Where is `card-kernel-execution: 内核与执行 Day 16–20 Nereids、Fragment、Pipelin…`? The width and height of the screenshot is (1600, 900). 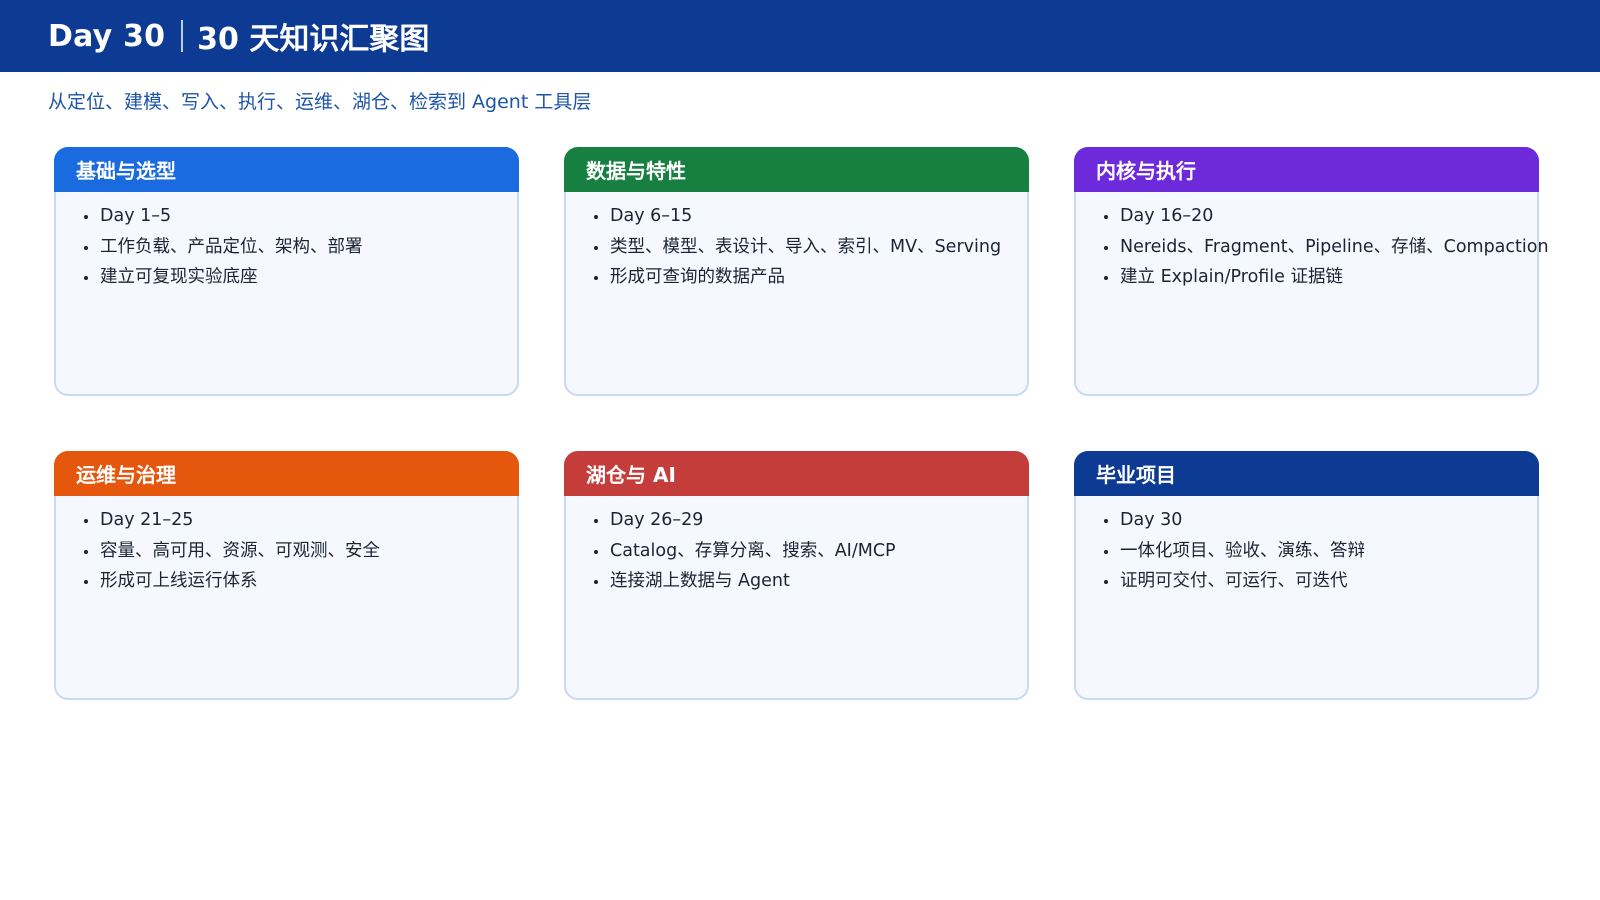 card-kernel-execution: 内核与执行 Day 16–20 Nereids、Fragment、Pipelin… is located at coordinates (1311, 271).